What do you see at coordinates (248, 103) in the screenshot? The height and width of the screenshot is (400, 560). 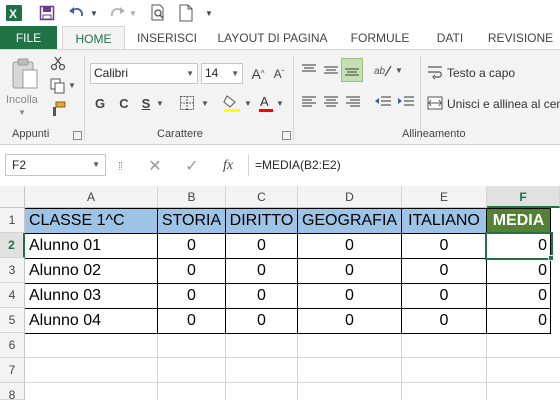 I see `fill-color-dropdown-icon: ▼` at bounding box center [248, 103].